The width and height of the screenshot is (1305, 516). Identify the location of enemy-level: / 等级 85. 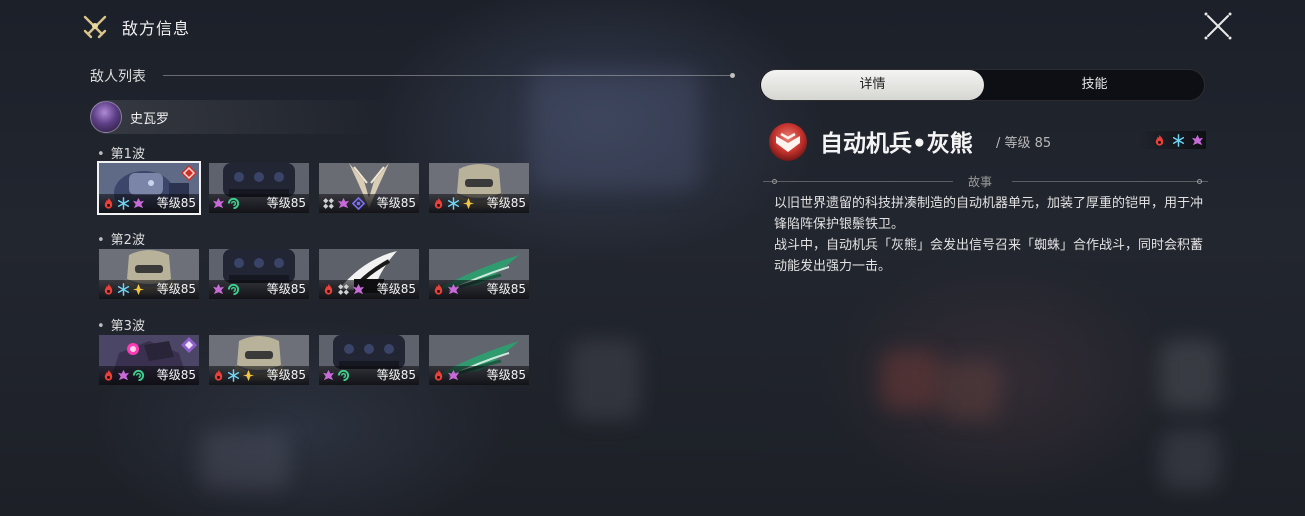
(1024, 143).